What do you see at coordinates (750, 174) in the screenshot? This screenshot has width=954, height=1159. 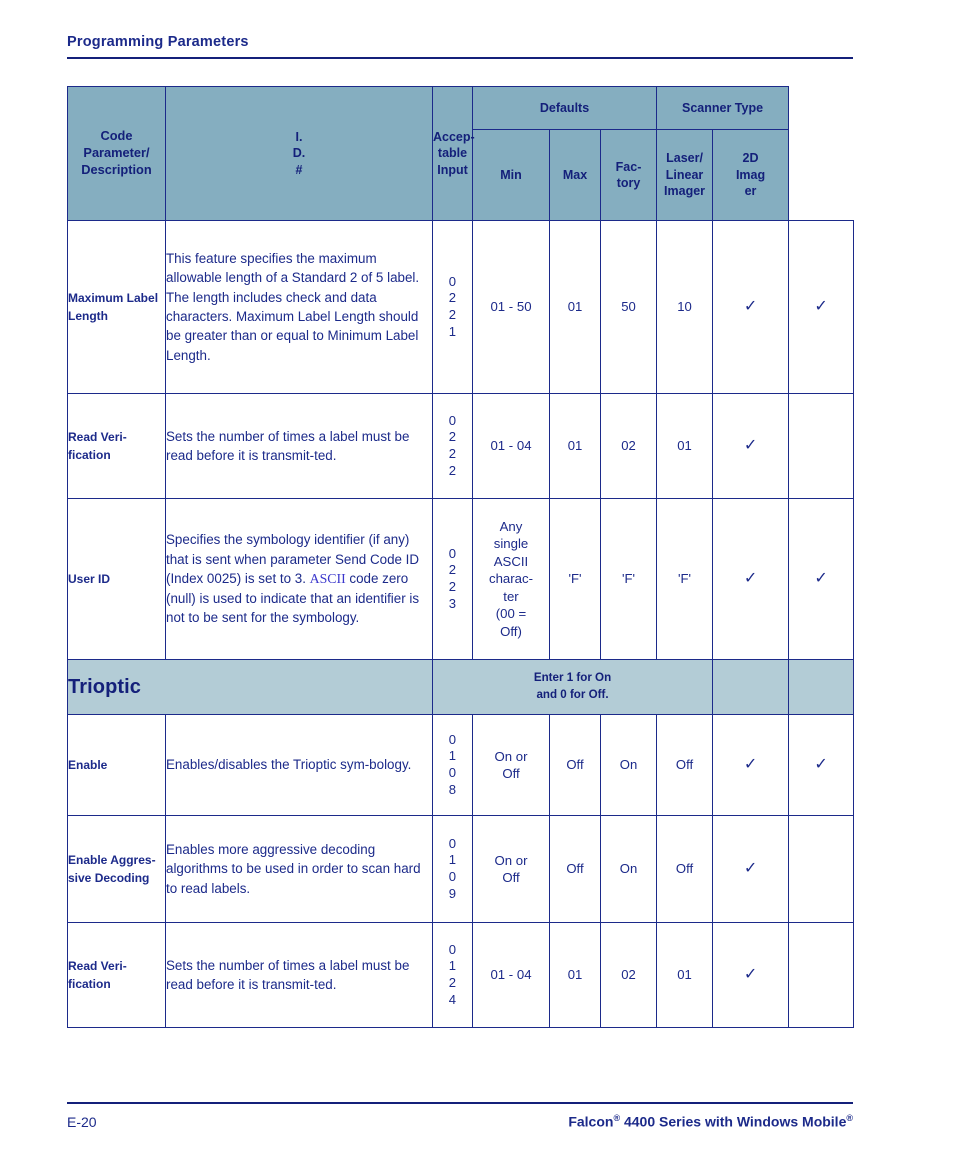 I see `imager-header-line-2: Imag` at bounding box center [750, 174].